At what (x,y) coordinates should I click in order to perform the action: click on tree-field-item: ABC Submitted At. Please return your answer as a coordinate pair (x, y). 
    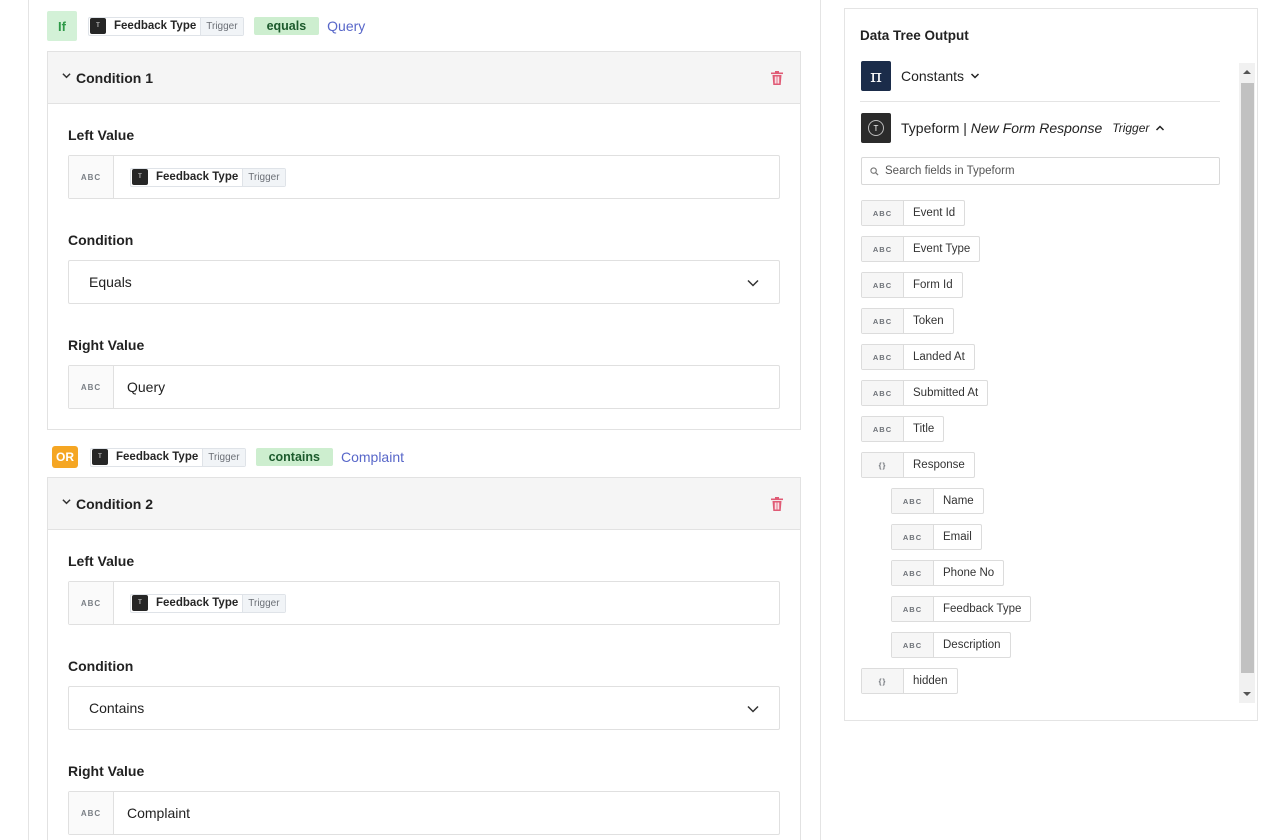
    Looking at the image, I should click on (925, 393).